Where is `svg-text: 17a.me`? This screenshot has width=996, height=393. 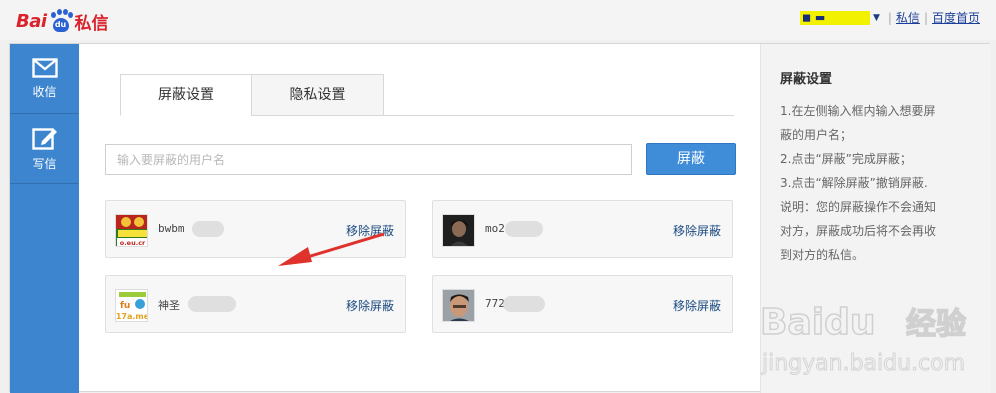 svg-text: 17a.me is located at coordinates (132, 316).